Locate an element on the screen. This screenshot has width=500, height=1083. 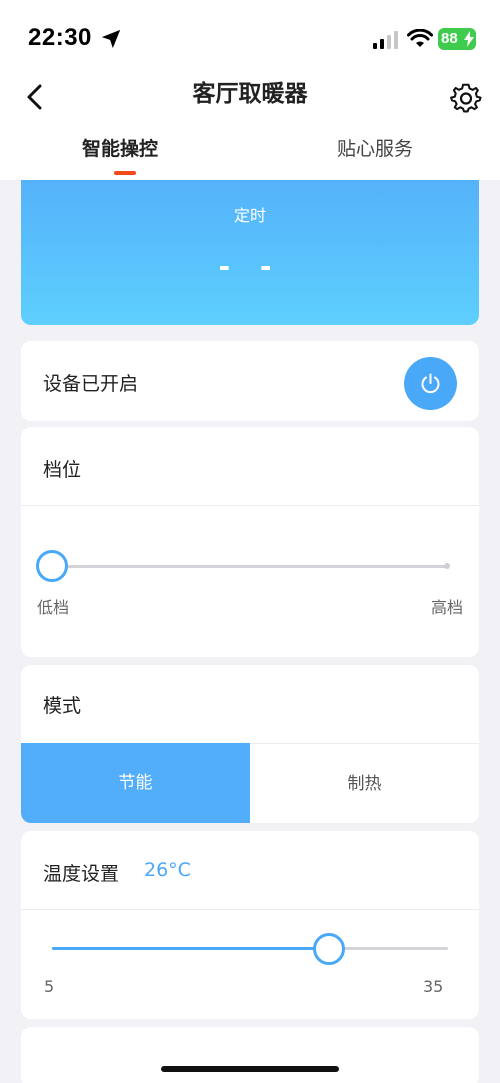
power-button is located at coordinates (430, 383).